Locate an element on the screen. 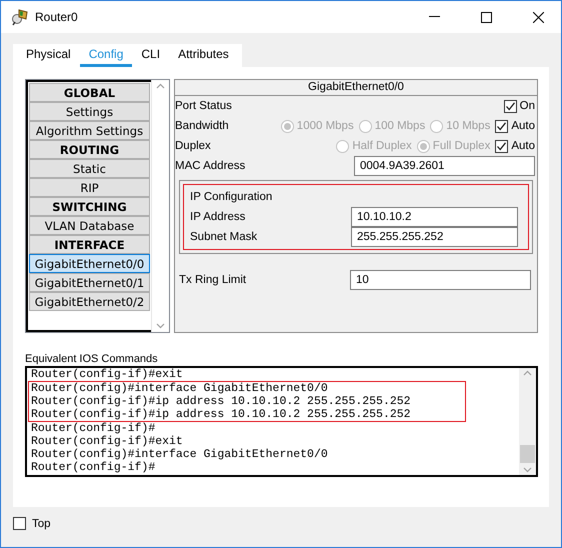 The image size is (562, 548). scrollbar is located at coordinates (527, 421).